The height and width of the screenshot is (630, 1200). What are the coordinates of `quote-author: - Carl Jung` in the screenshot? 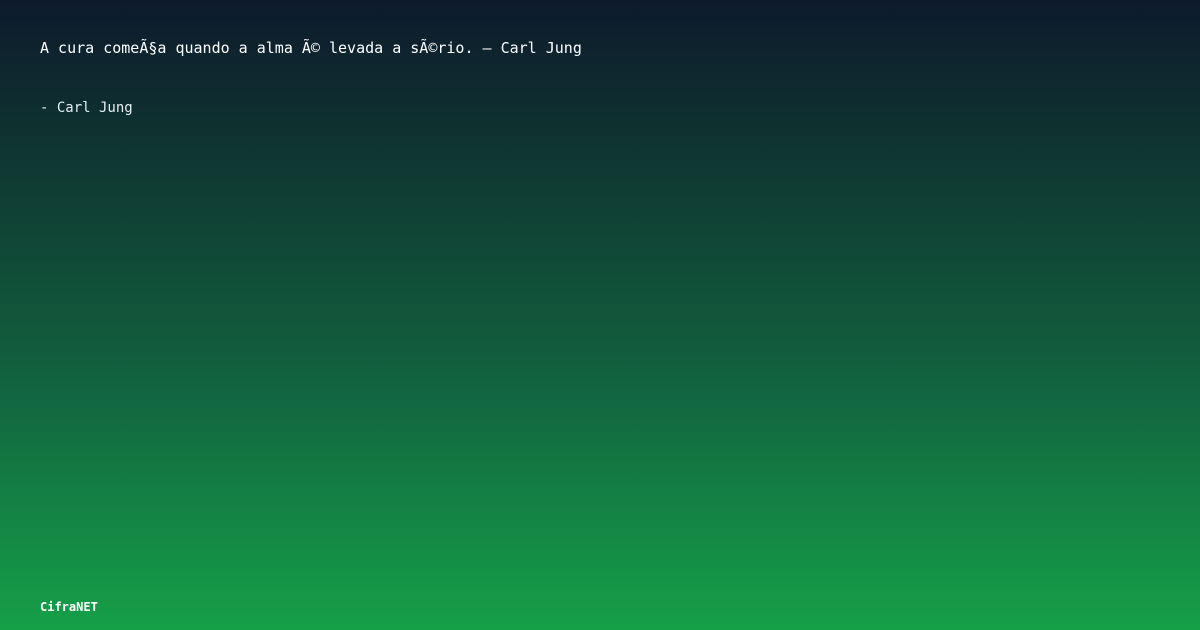 It's located at (86, 108).